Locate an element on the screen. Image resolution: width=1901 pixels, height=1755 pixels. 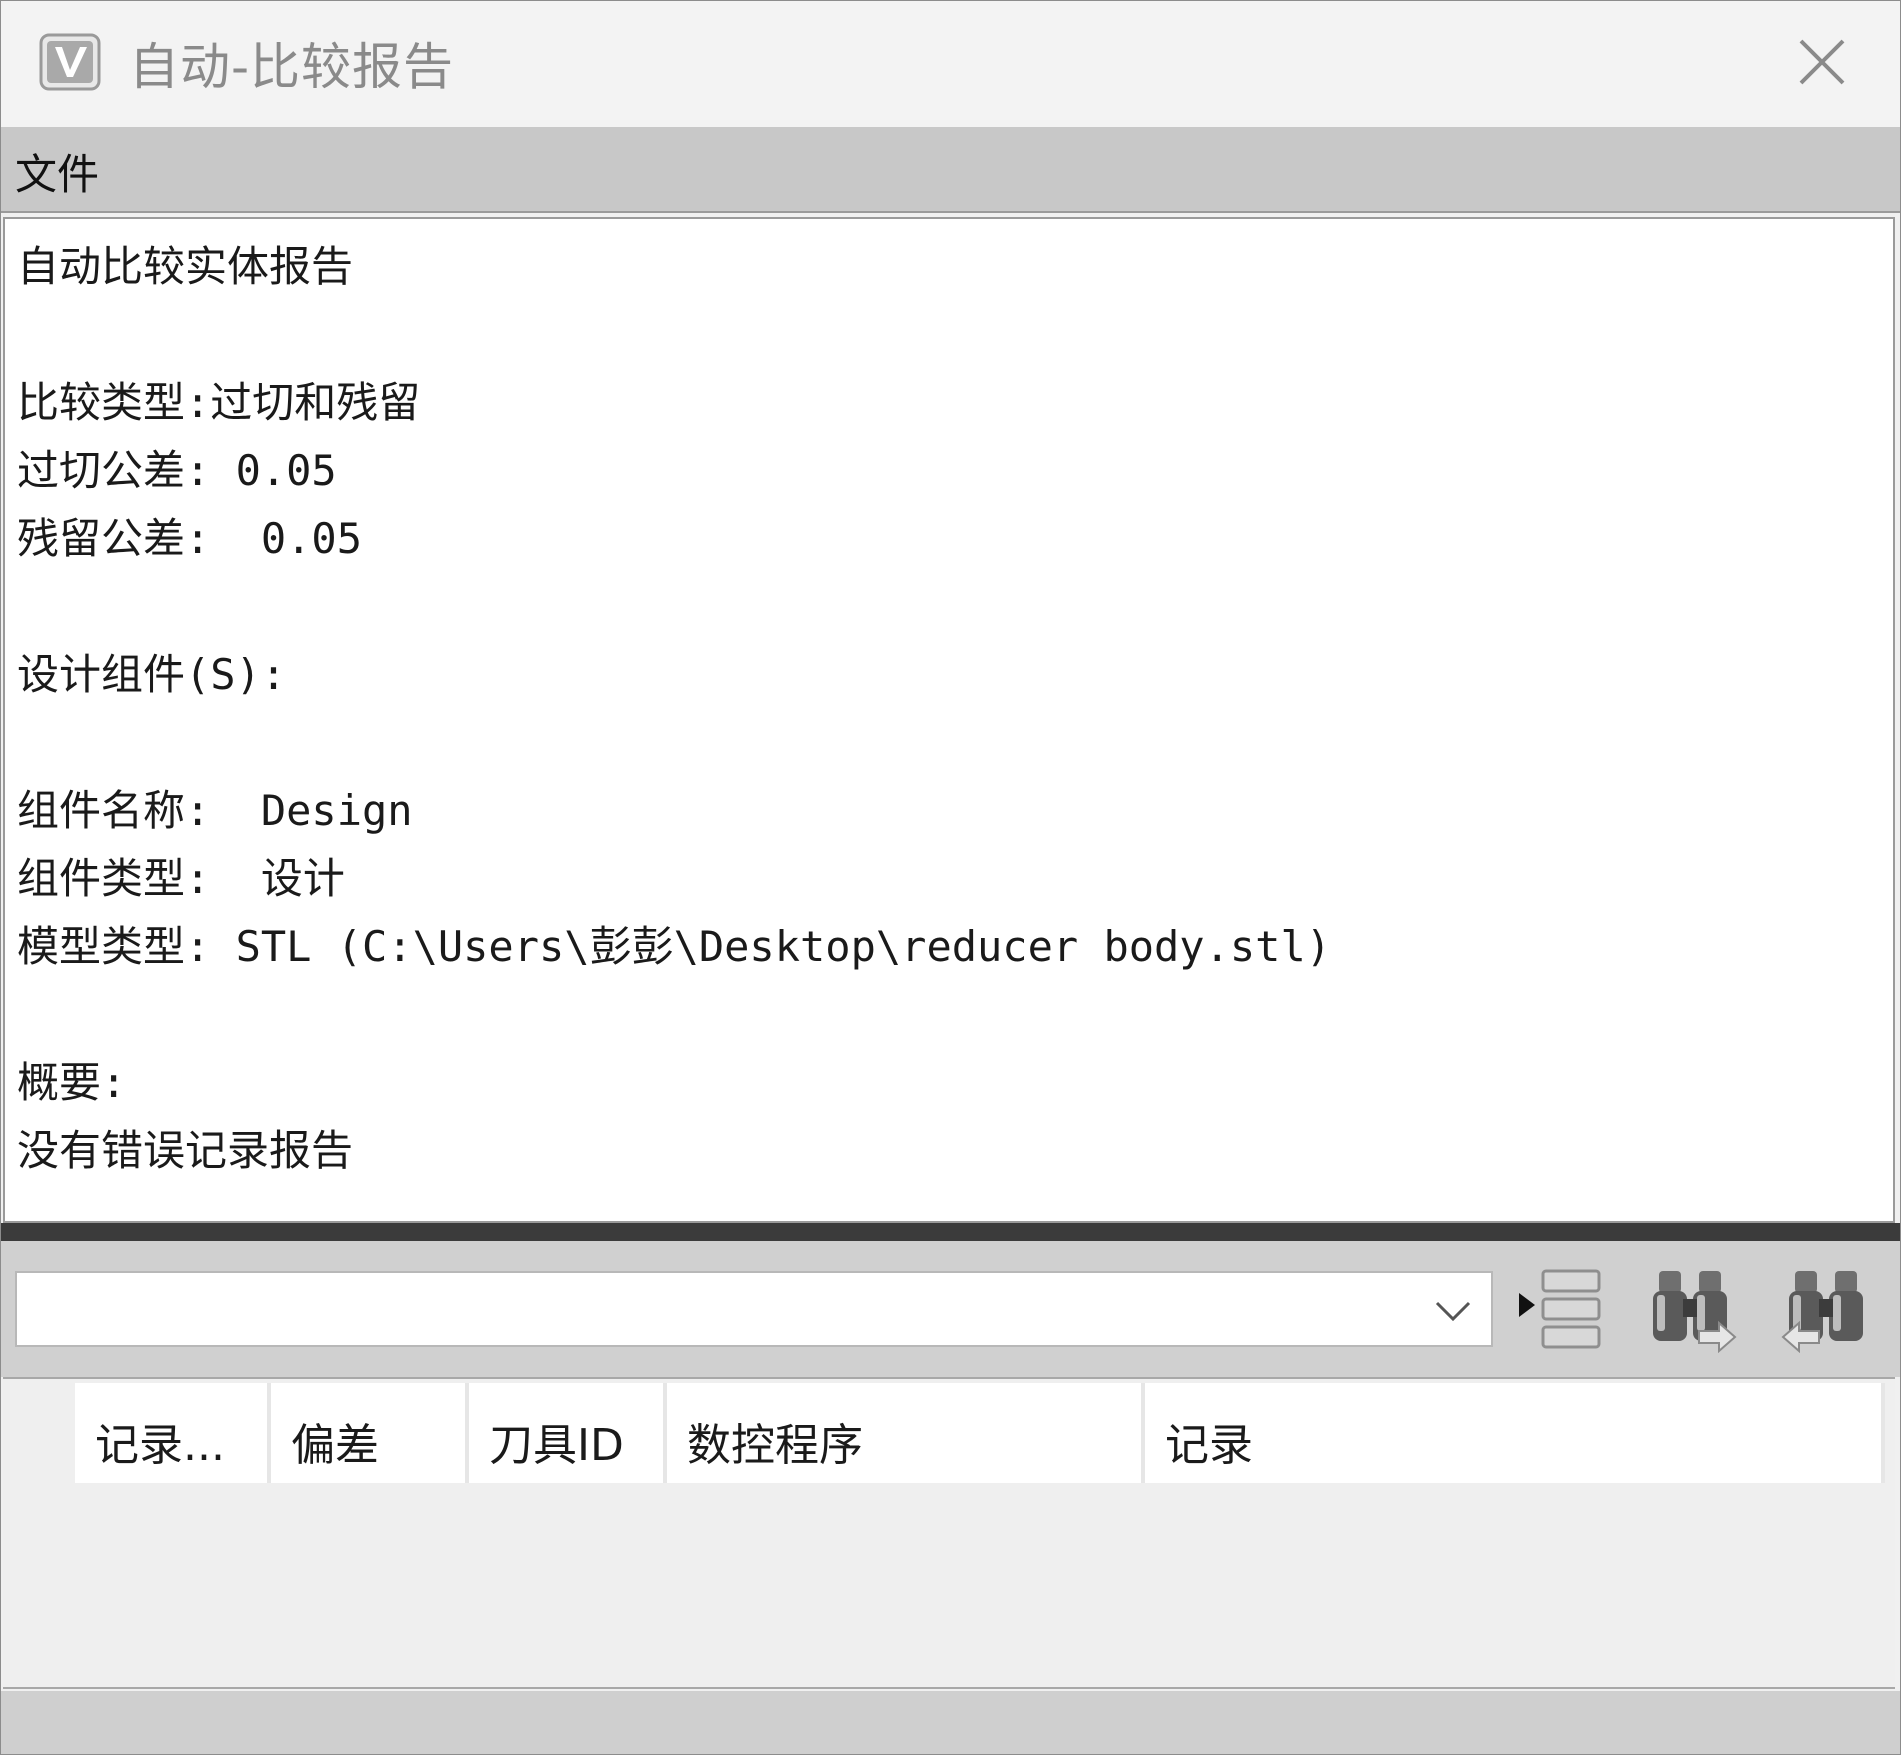
app-icon is located at coordinates (70, 62).